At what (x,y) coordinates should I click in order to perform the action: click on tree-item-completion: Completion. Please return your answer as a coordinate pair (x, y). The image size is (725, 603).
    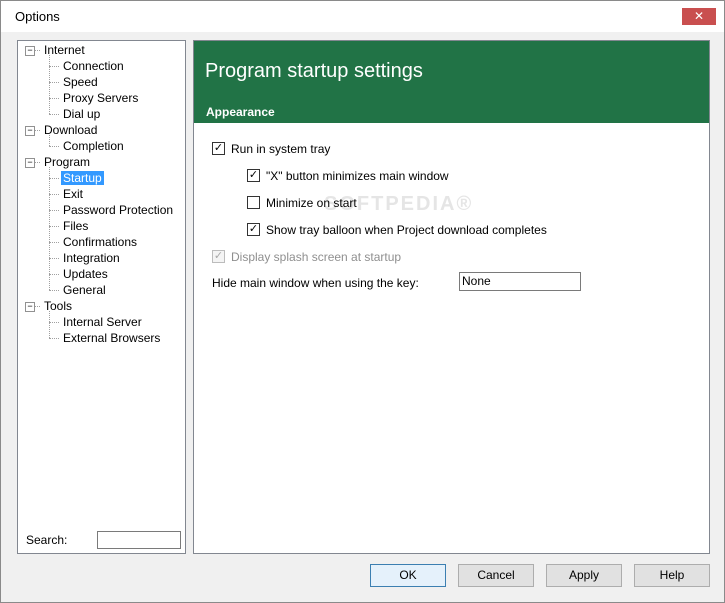
    Looking at the image, I should click on (93, 146).